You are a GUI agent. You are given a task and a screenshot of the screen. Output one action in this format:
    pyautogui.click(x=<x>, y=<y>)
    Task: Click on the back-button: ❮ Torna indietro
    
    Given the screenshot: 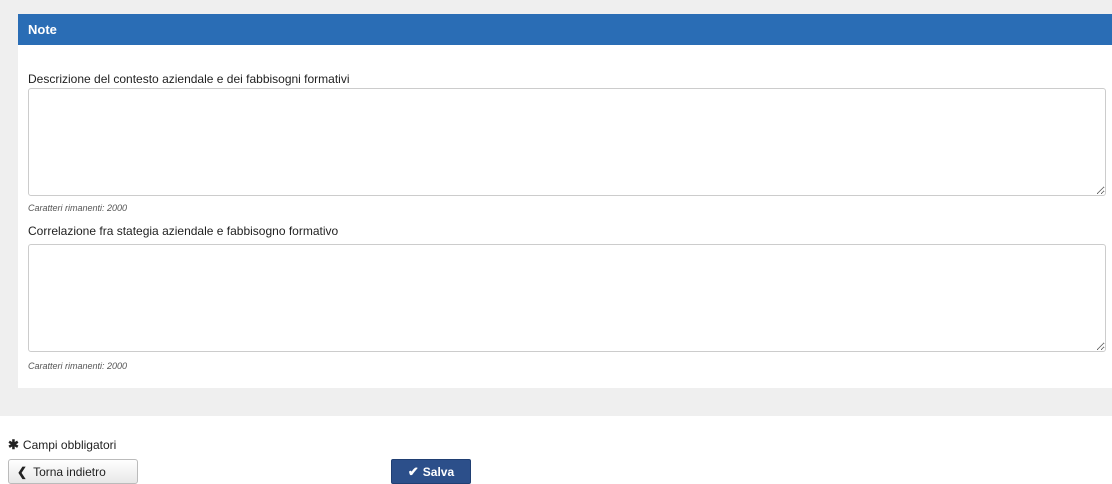 What is the action you would take?
    pyautogui.click(x=73, y=471)
    